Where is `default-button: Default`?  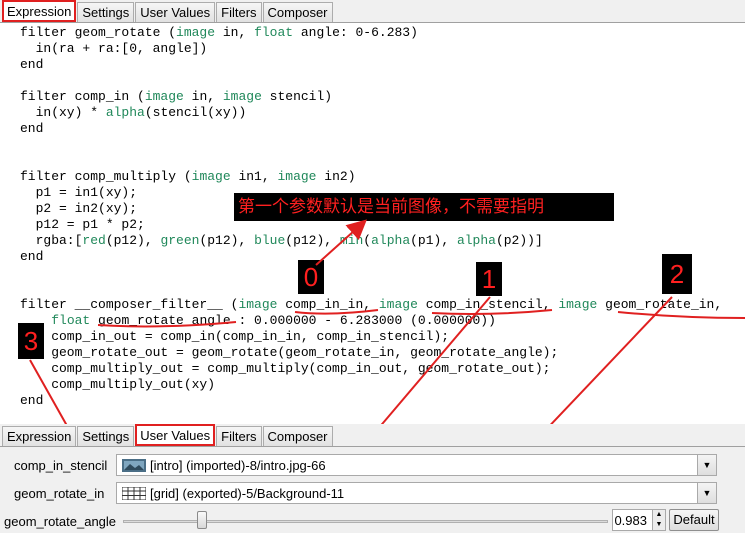 default-button: Default is located at coordinates (694, 520).